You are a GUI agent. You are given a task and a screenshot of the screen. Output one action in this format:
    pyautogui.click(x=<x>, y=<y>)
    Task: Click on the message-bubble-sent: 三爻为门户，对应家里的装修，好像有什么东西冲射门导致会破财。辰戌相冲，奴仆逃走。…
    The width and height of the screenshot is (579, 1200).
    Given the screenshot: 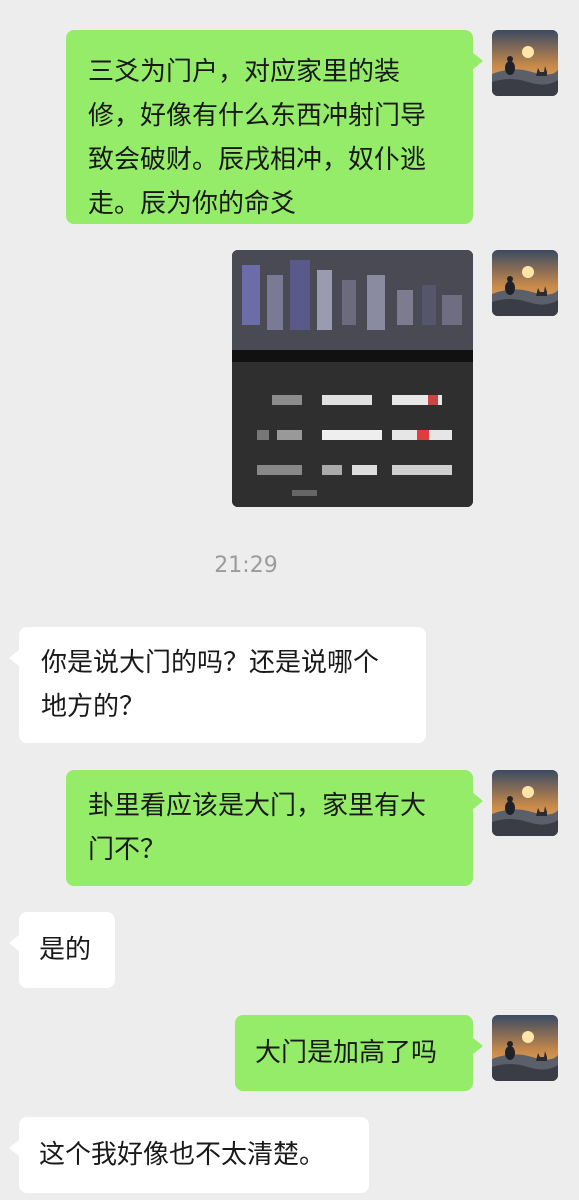 What is the action you would take?
    pyautogui.click(x=274, y=127)
    